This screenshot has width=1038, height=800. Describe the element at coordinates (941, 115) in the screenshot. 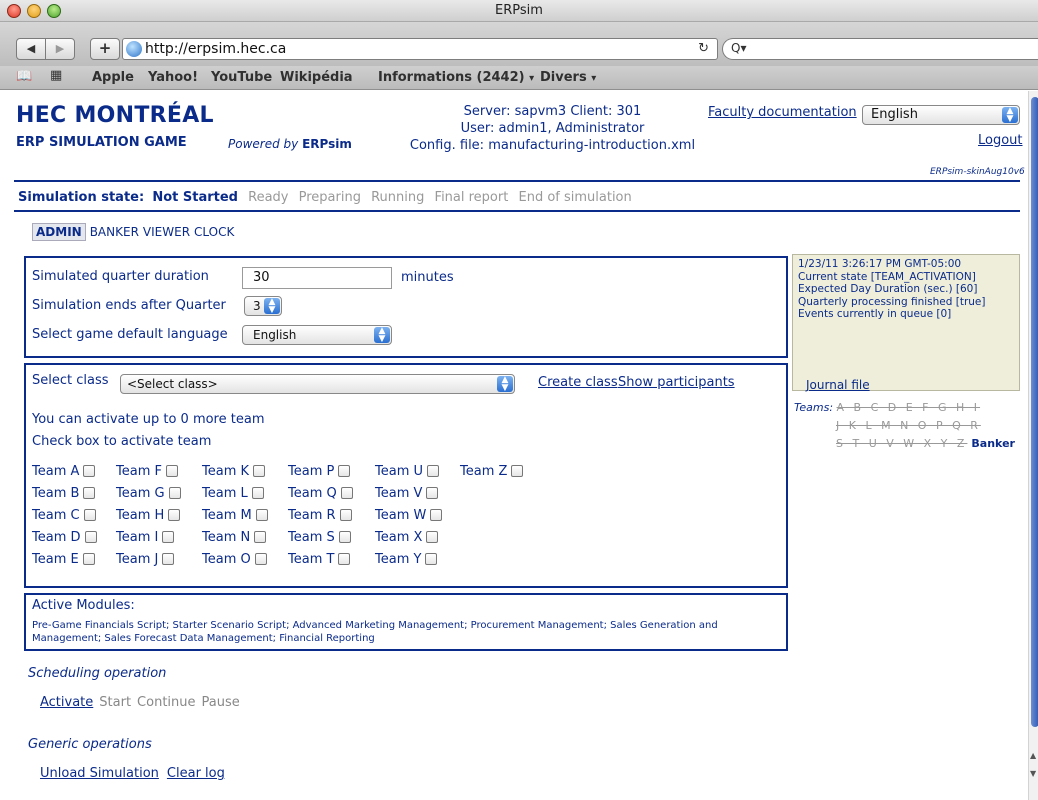

I see `language-select: English ▲ ▼` at that location.